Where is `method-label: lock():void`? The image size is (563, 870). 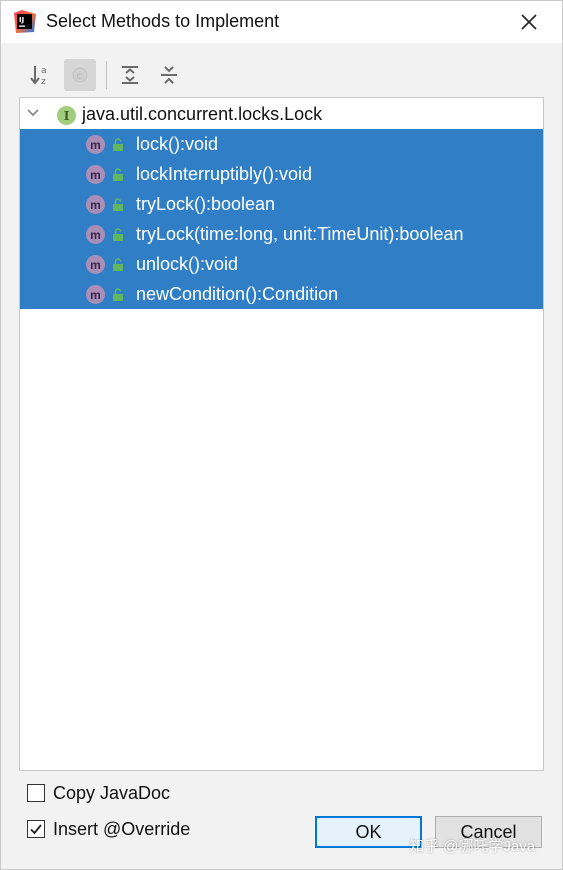
method-label: lock():void is located at coordinates (177, 144).